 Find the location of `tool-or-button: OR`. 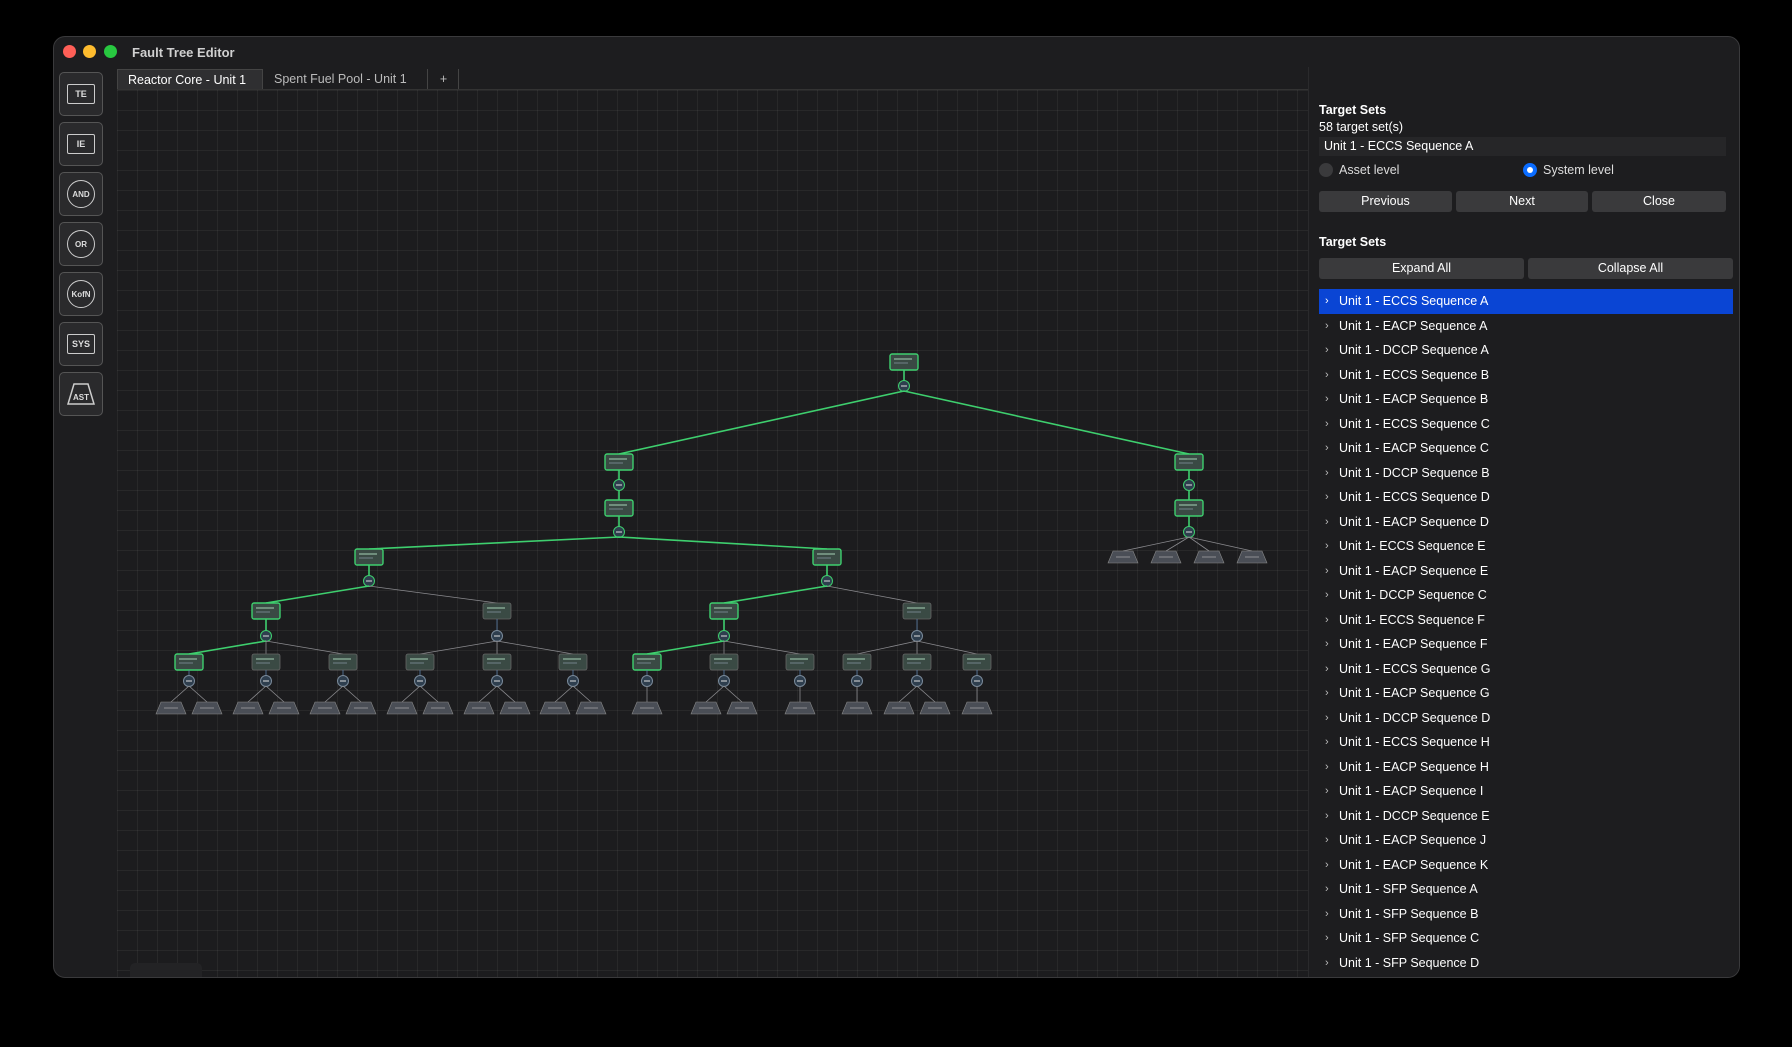

tool-or-button: OR is located at coordinates (81, 244).